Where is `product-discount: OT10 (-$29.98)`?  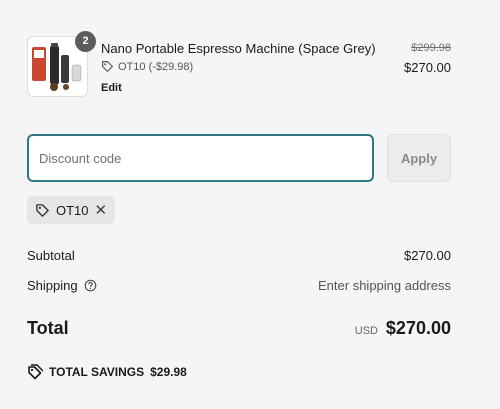 product-discount: OT10 (-$29.98) is located at coordinates (147, 66).